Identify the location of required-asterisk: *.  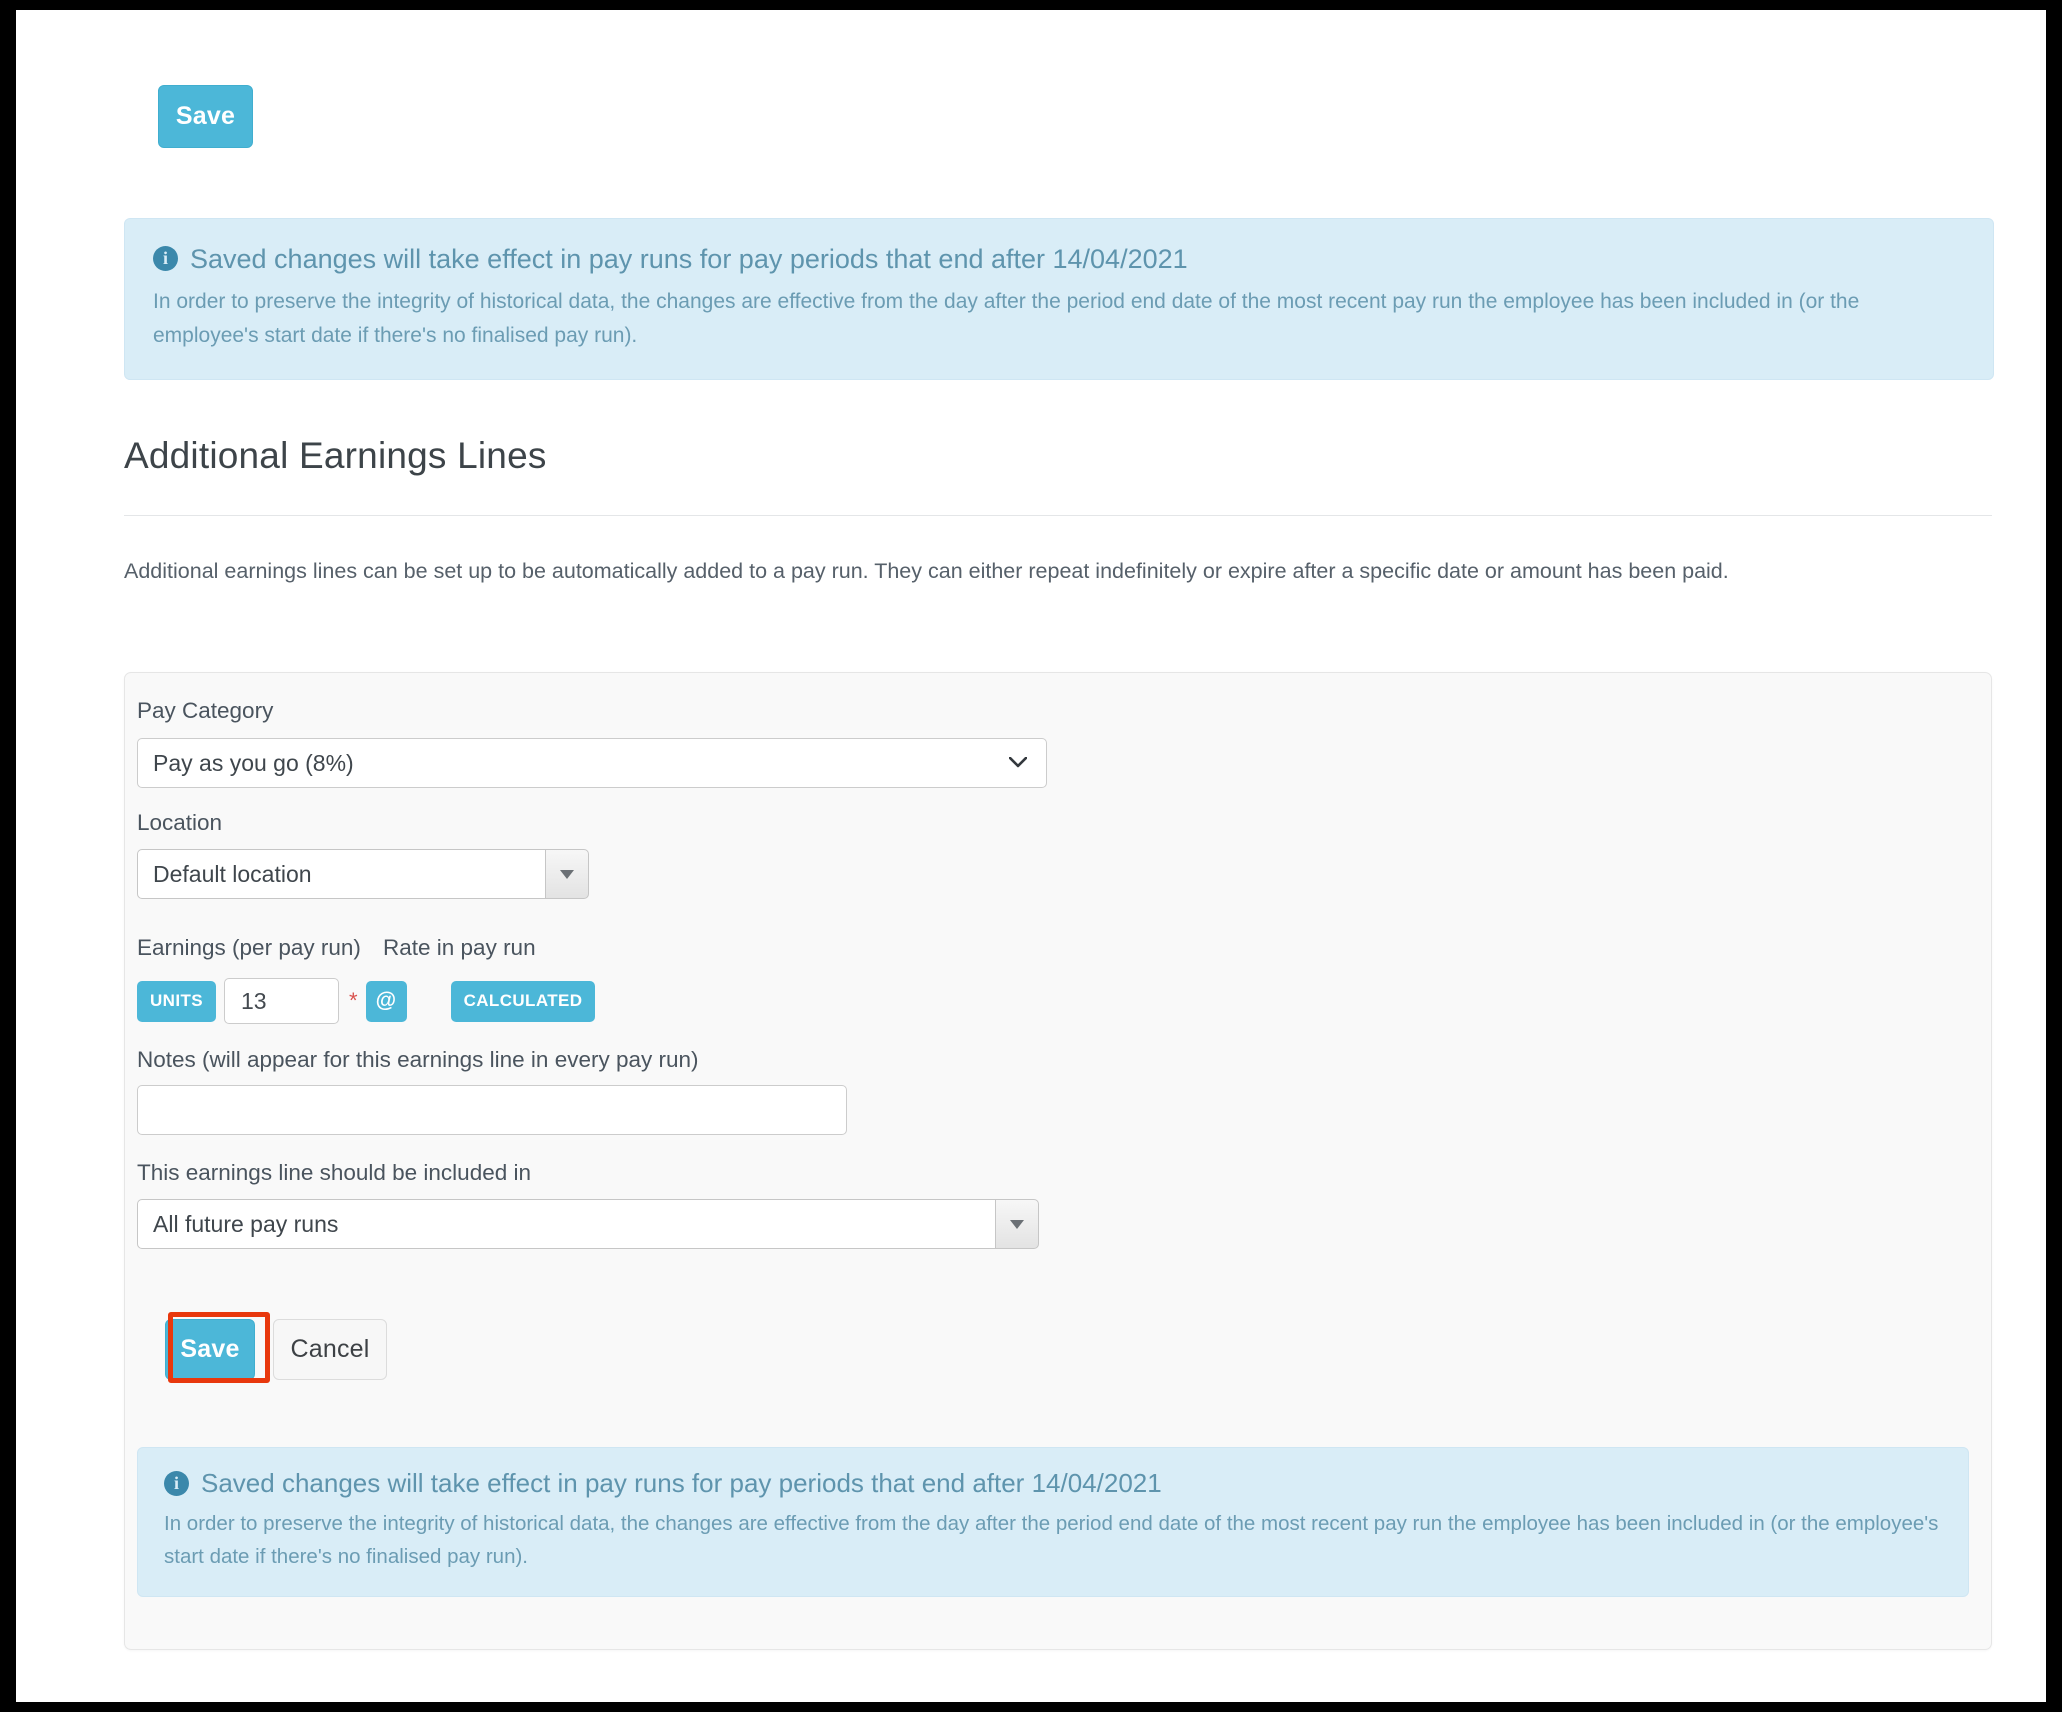
(353, 1000).